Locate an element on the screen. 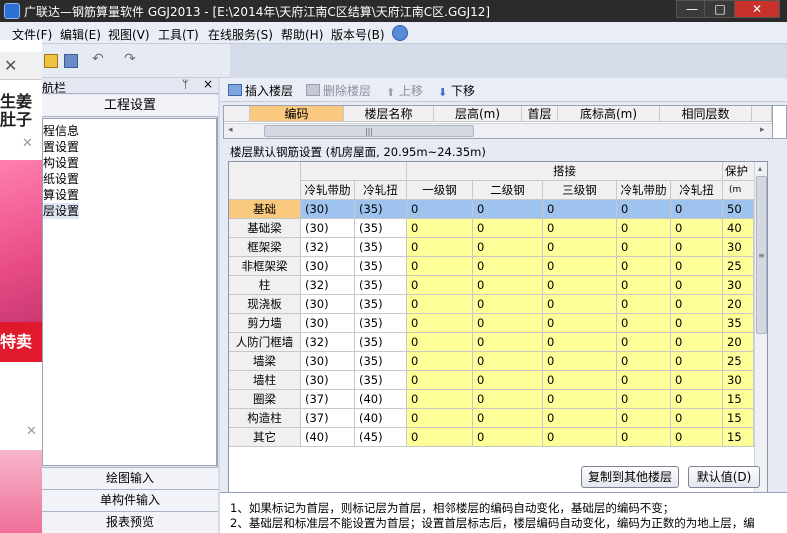 The image size is (787, 533). table-cell: 25 is located at coordinates (738, 361).